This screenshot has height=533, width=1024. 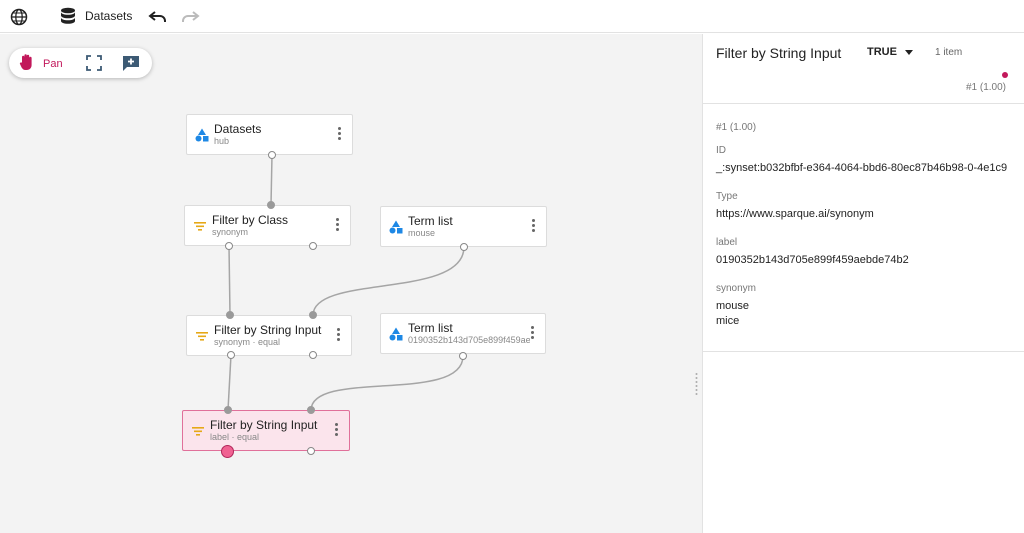 What do you see at coordinates (109, 16) in the screenshot?
I see `app-title: Datasets` at bounding box center [109, 16].